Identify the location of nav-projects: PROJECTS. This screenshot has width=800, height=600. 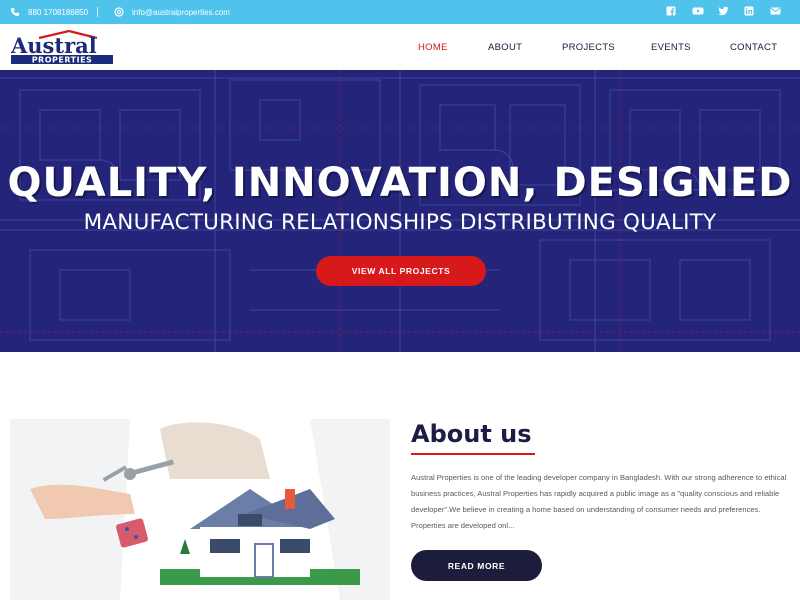
(588, 47).